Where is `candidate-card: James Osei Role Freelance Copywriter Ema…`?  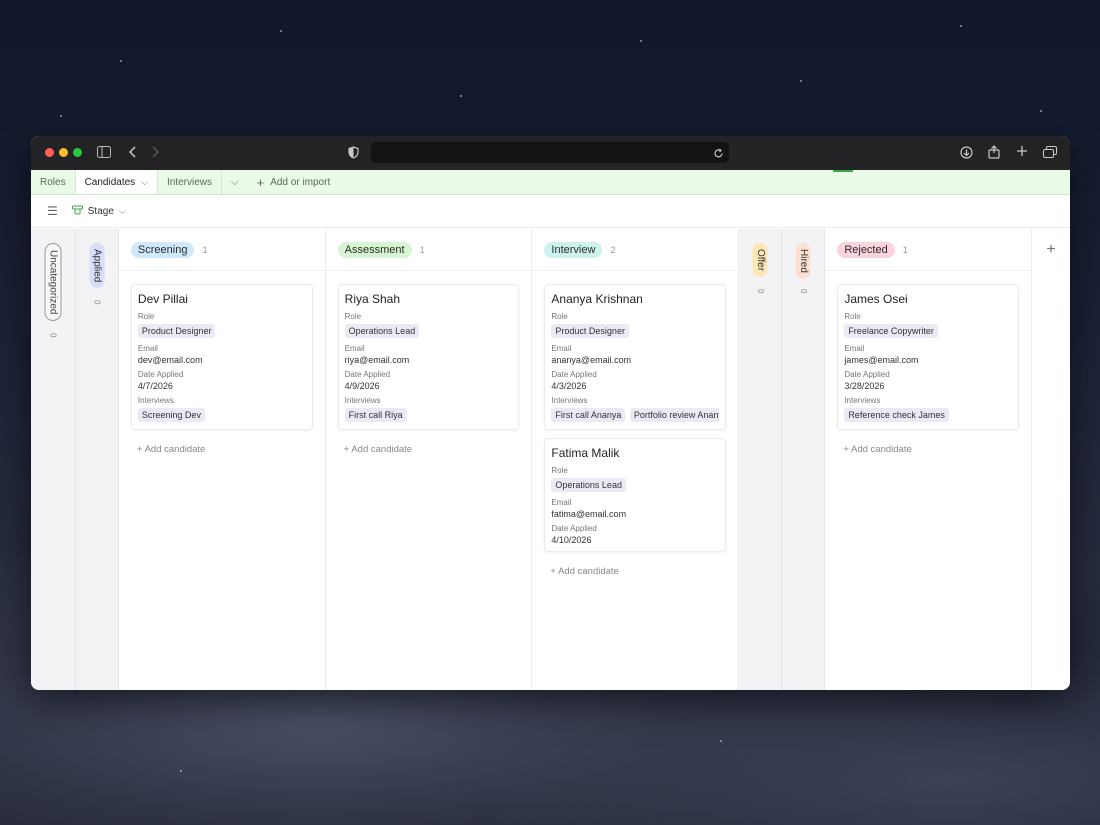 candidate-card: James Osei Role Freelance Copywriter Ema… is located at coordinates (928, 357).